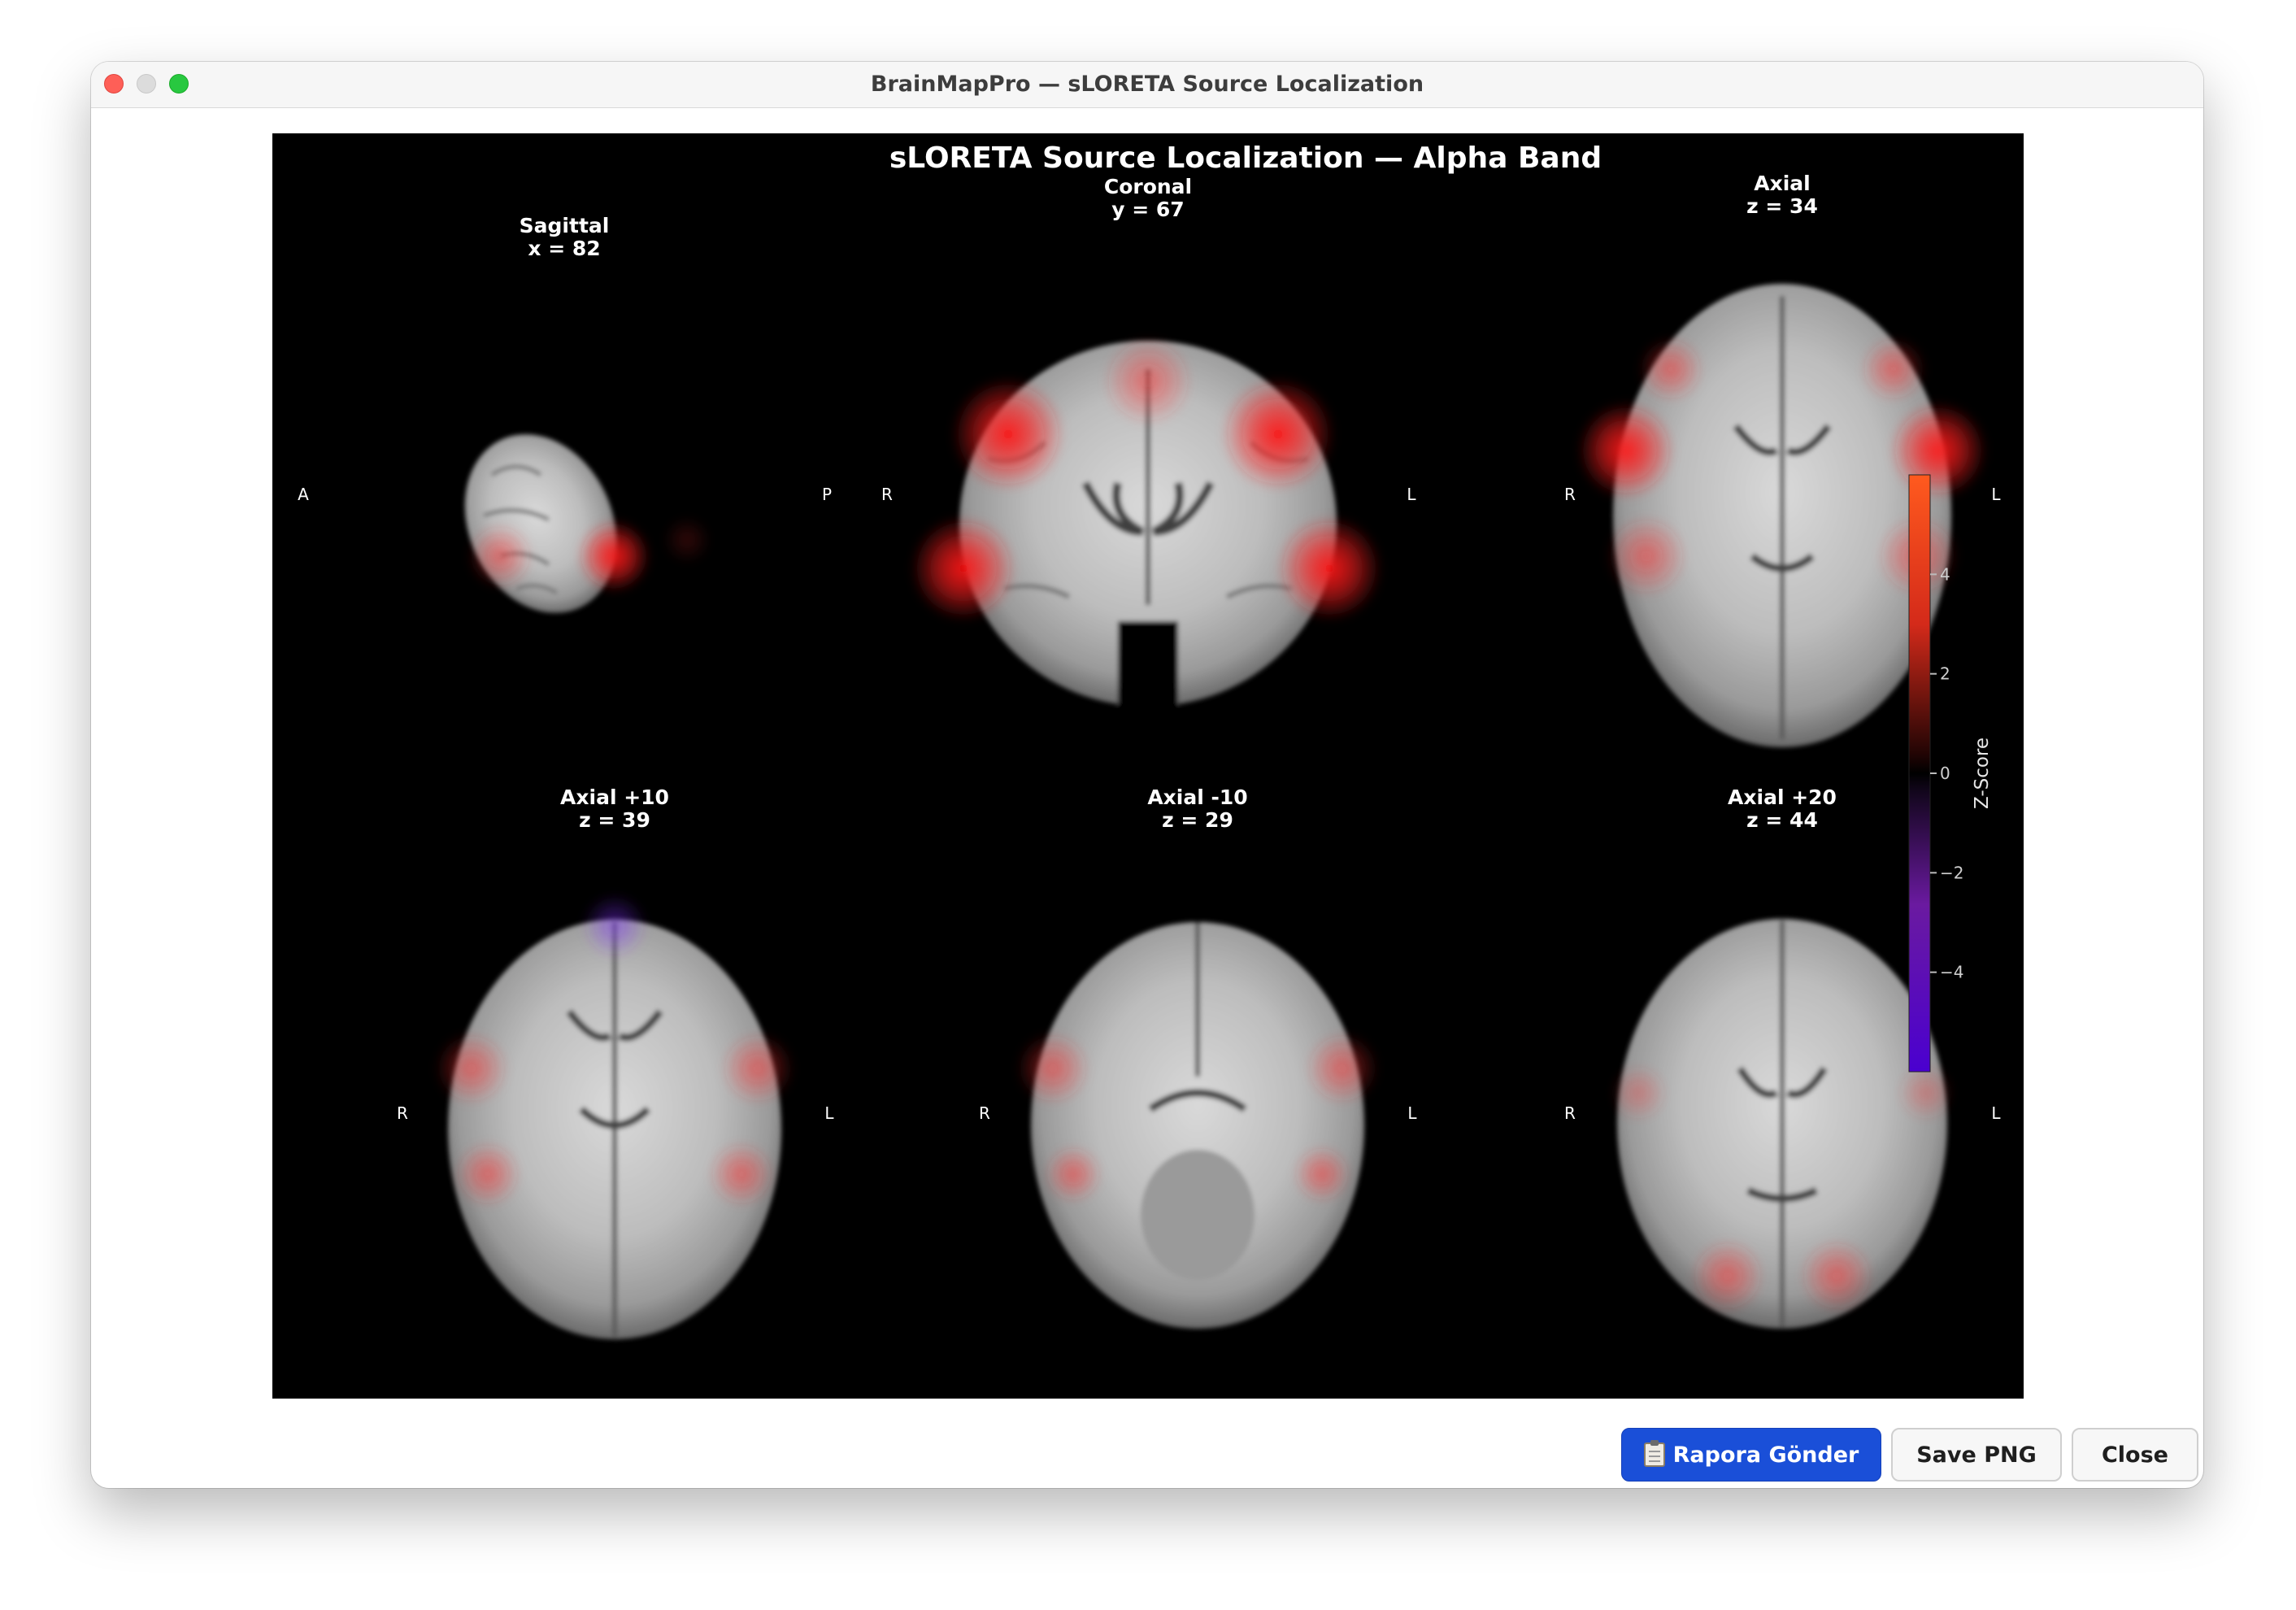 The image size is (2296, 1610). I want to click on panel-coordinate: z = 39, so click(614, 820).